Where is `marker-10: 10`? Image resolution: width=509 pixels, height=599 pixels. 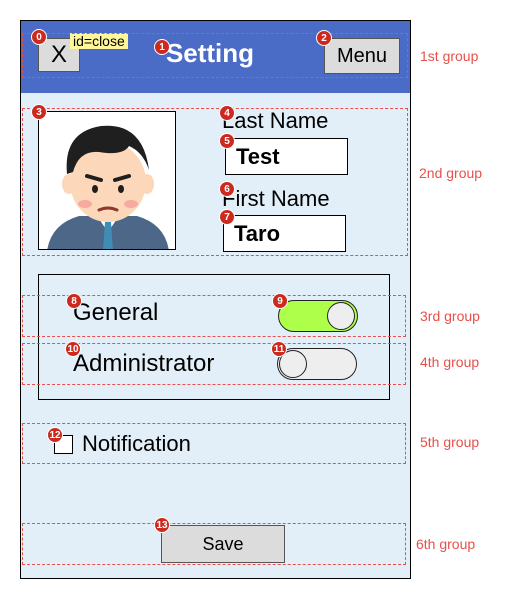 marker-10: 10 is located at coordinates (73, 349).